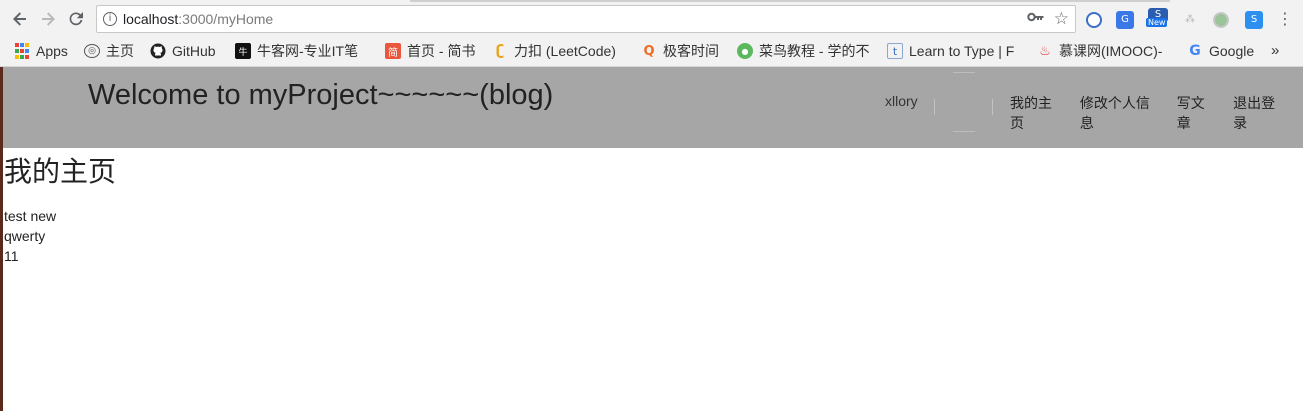 Image resolution: width=1303 pixels, height=411 pixels. What do you see at coordinates (1094, 20) in the screenshot?
I see `extension-globe-icon` at bounding box center [1094, 20].